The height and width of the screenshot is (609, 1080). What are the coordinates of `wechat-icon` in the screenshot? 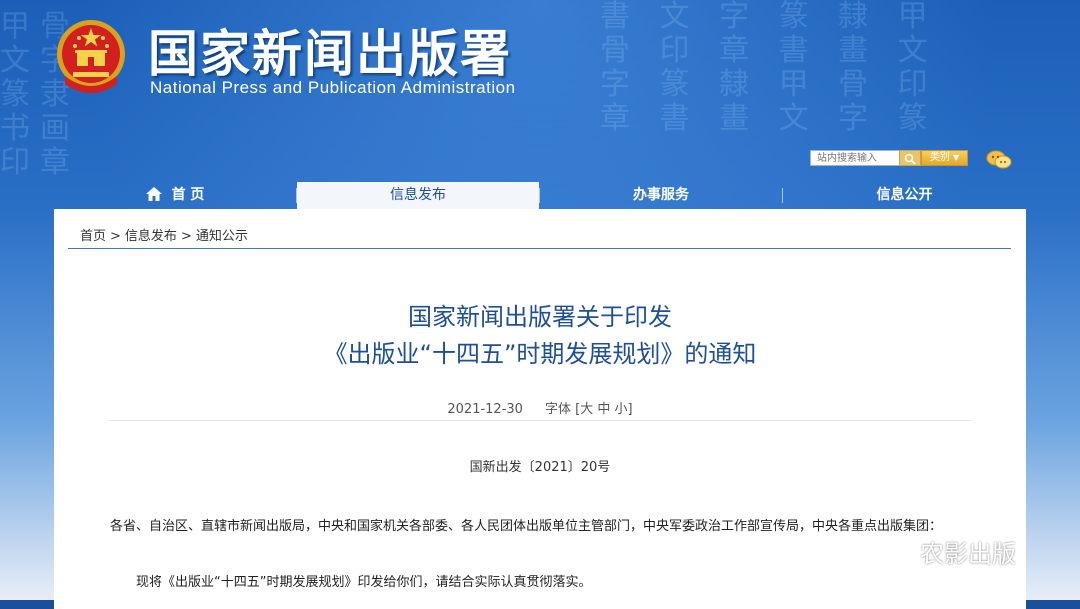 It's located at (900, 552).